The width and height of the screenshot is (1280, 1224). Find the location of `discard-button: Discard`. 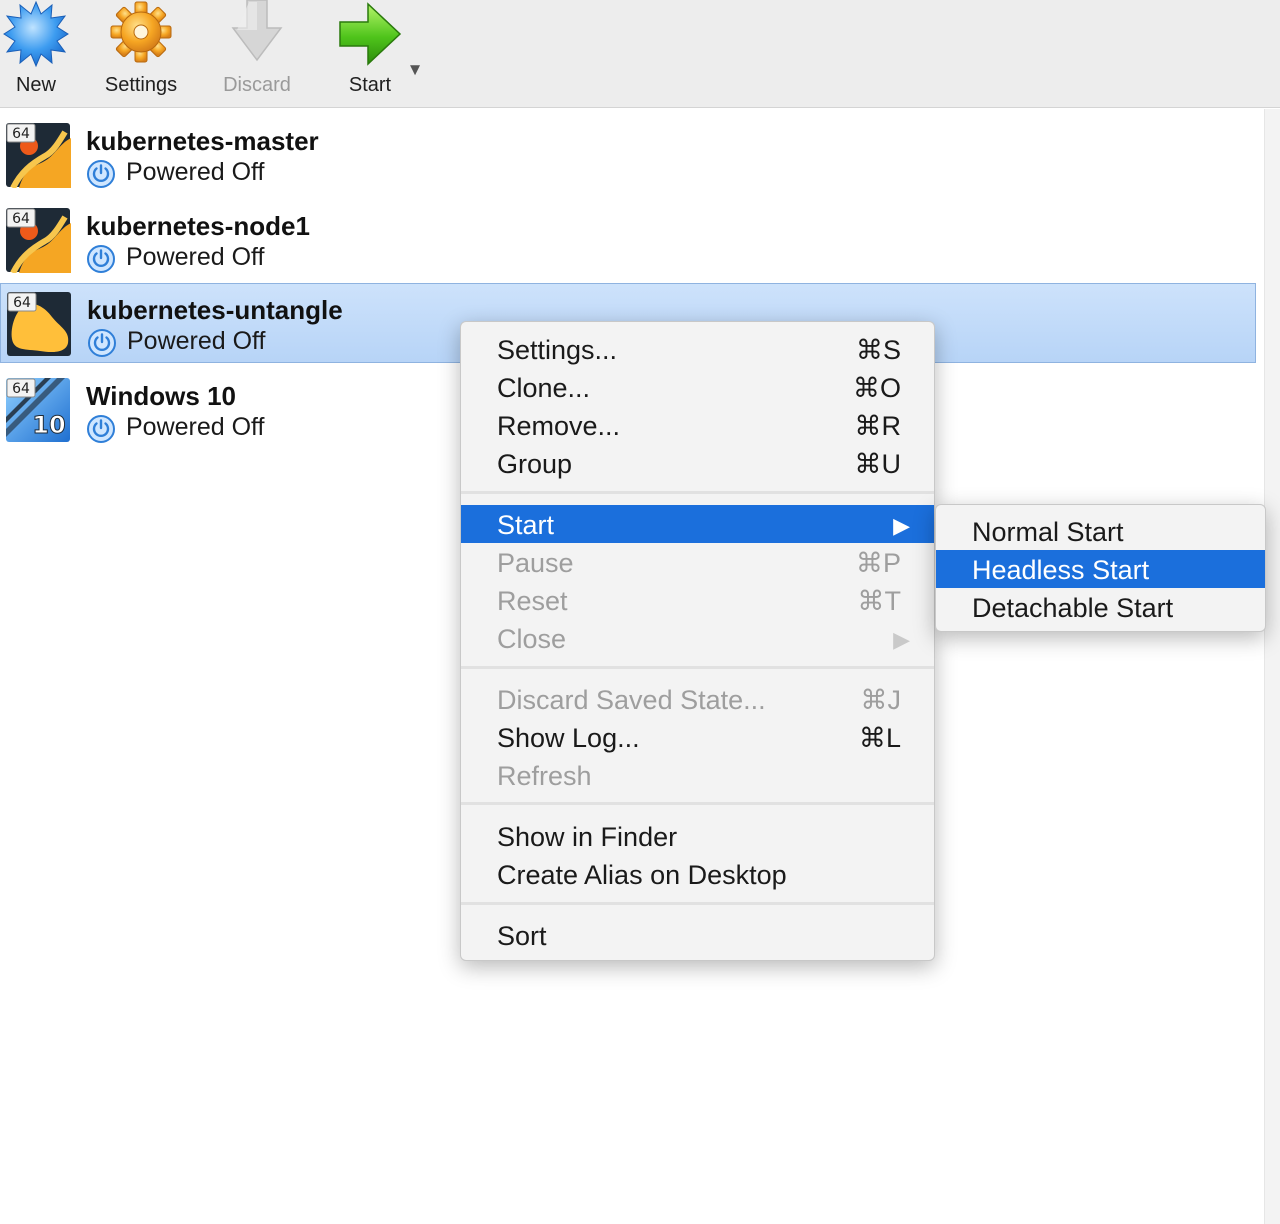

discard-button: Discard is located at coordinates (257, 53).